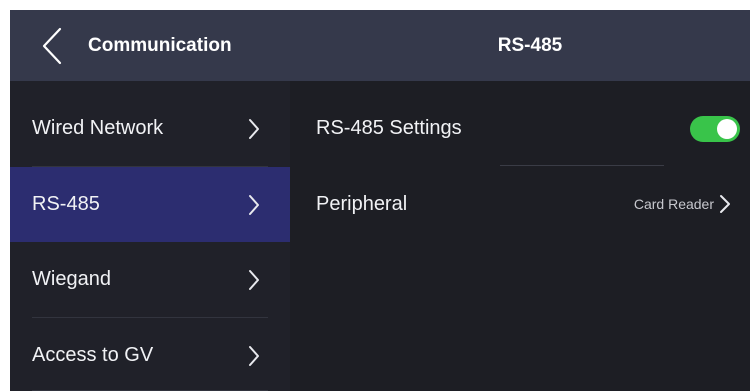  I want to click on rs485-settings-row: RS-485 Settings, so click(520, 128).